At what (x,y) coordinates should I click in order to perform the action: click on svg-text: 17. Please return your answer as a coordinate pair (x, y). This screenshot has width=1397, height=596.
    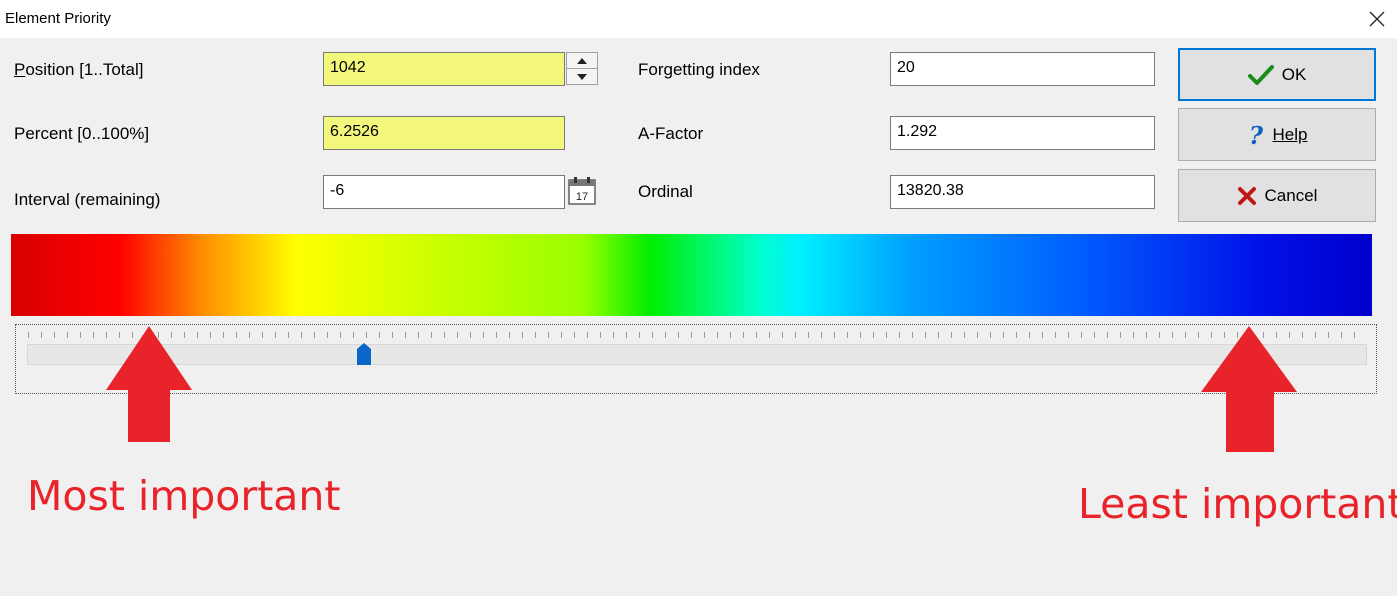
    Looking at the image, I should click on (582, 197).